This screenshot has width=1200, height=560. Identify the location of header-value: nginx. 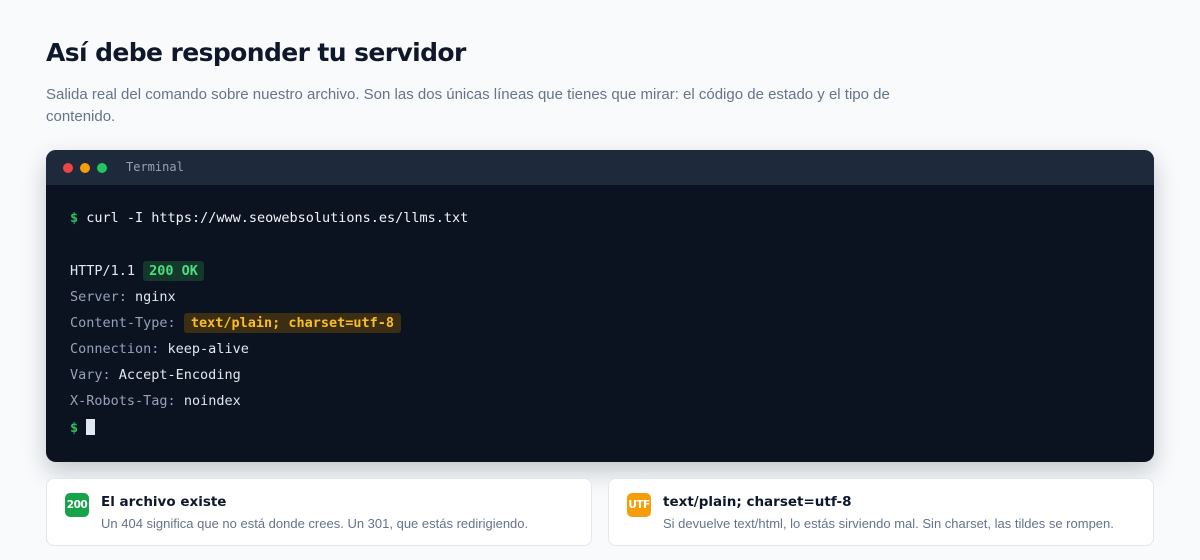
(155, 297).